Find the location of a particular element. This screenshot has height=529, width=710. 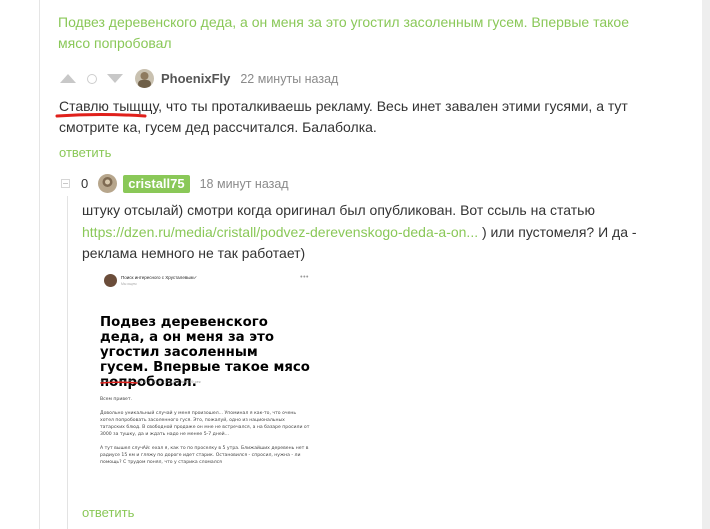

channel-avatar is located at coordinates (110, 280).